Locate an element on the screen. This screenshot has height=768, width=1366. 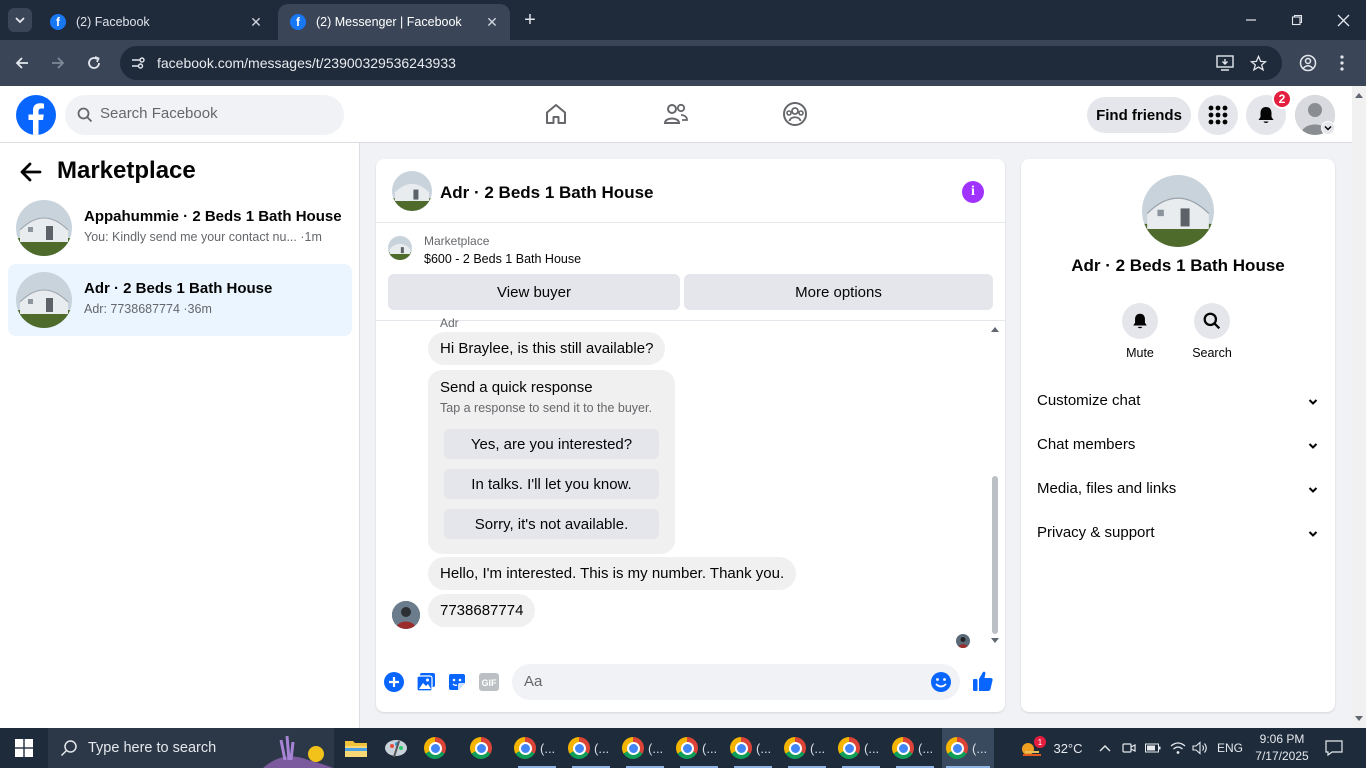
message-composer: GIF is located at coordinates (690, 682).